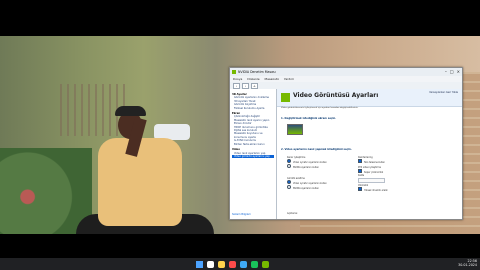 This screenshot has width=480, height=270. I want to click on person-cap, so click(130, 111).